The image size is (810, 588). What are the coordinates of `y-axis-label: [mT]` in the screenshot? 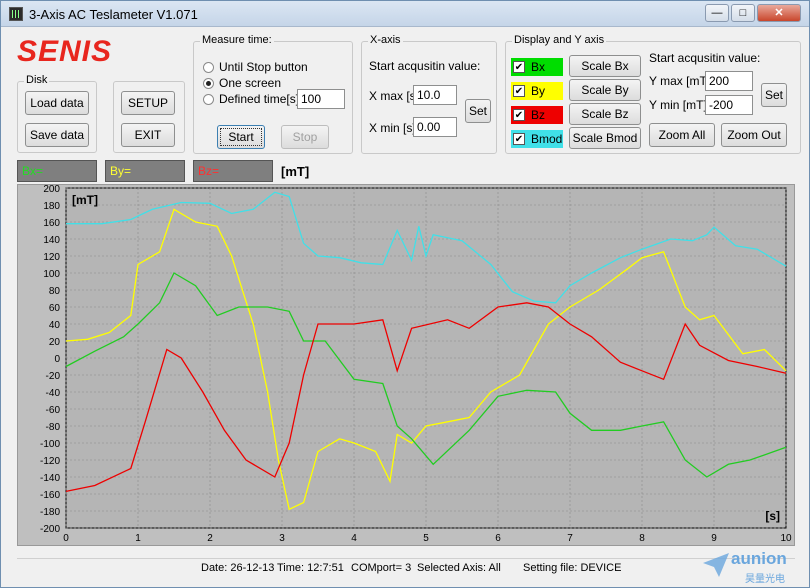 It's located at (85, 200).